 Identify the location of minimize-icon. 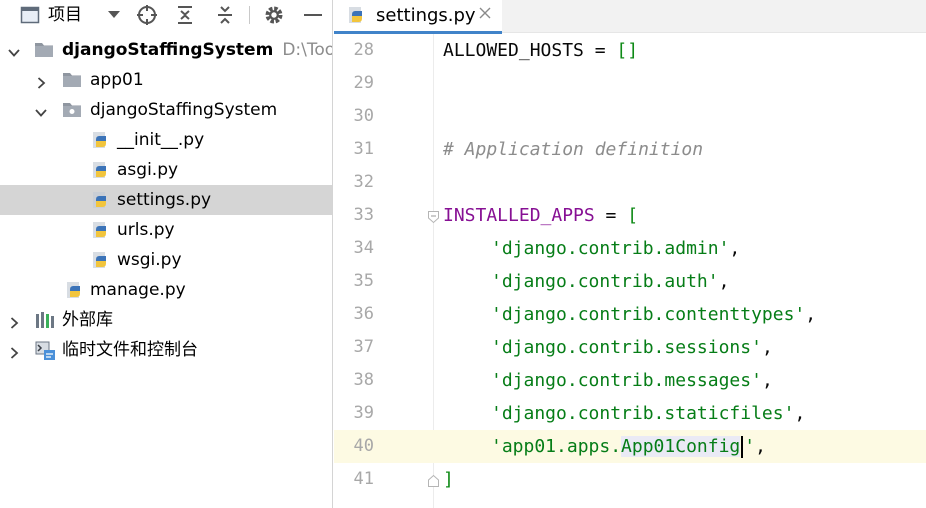
(313, 15).